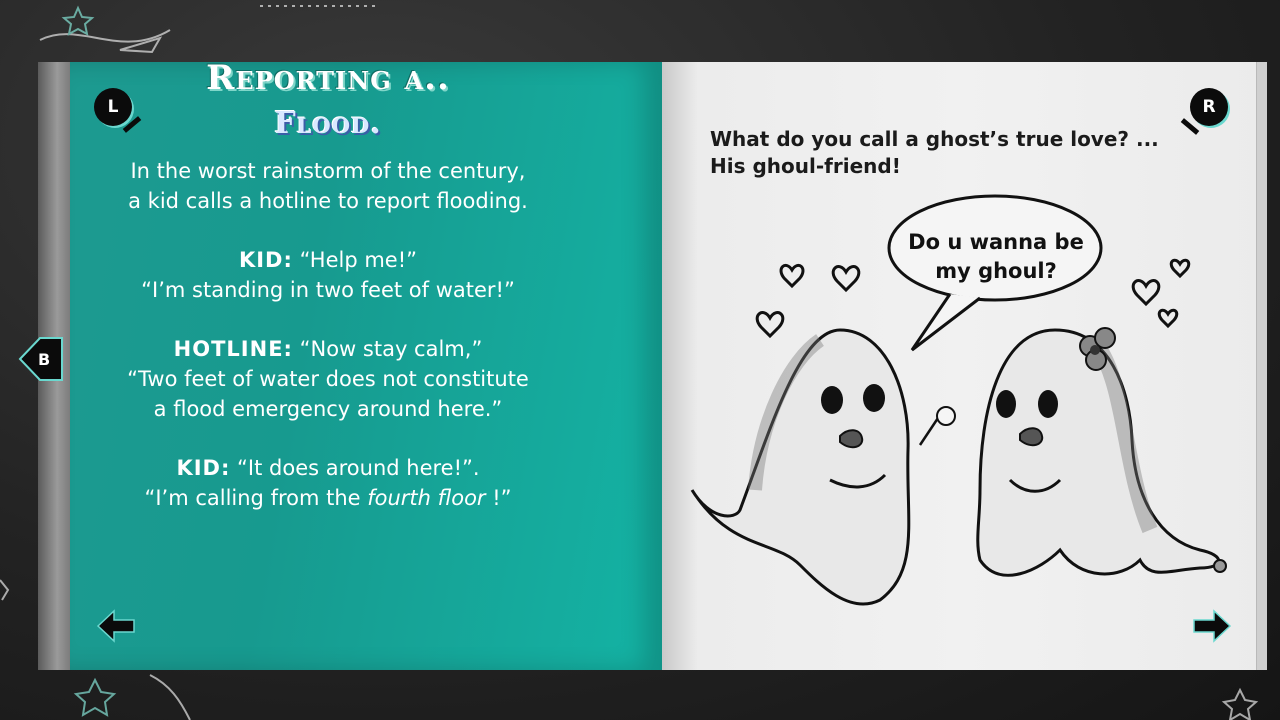  What do you see at coordinates (996, 271) in the screenshot?
I see `bubble-line-2: my ghoul?` at bounding box center [996, 271].